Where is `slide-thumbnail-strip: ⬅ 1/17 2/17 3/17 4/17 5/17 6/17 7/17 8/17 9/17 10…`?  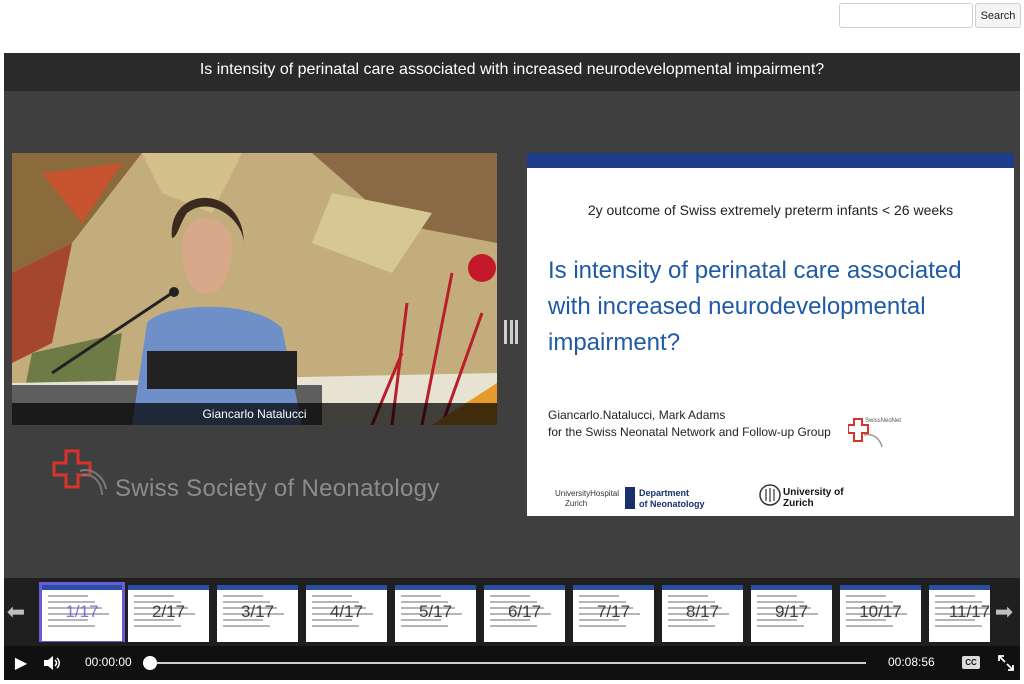
slide-thumbnail-strip: ⬅ 1/17 2/17 3/17 4/17 5/17 6/17 7/17 8/17 9/17 10… is located at coordinates (512, 612).